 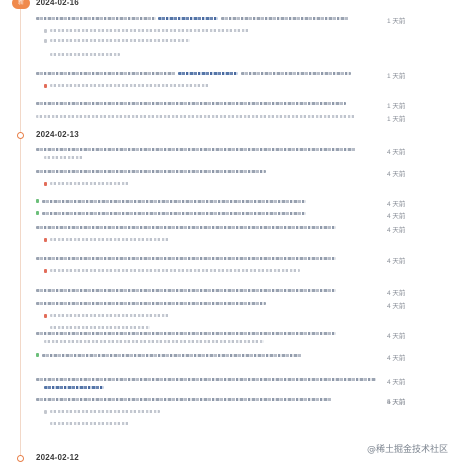 What do you see at coordinates (21, 4) in the screenshot?
I see `new-badge-icon: 新` at bounding box center [21, 4].